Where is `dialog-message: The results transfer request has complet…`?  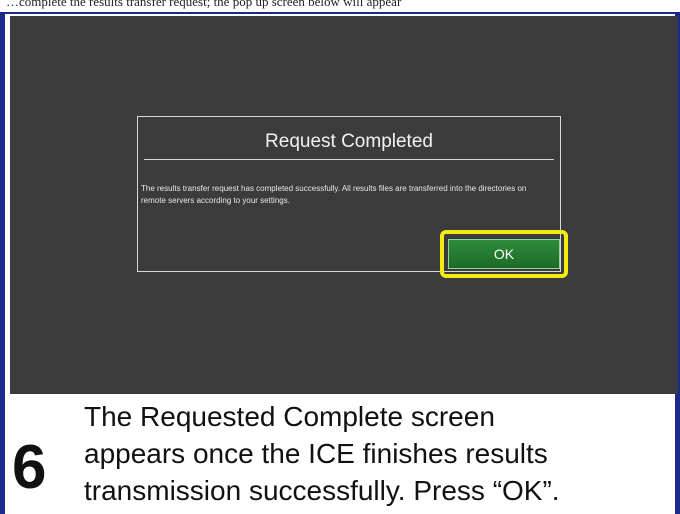 dialog-message: The results transfer request has complet… is located at coordinates (334, 194).